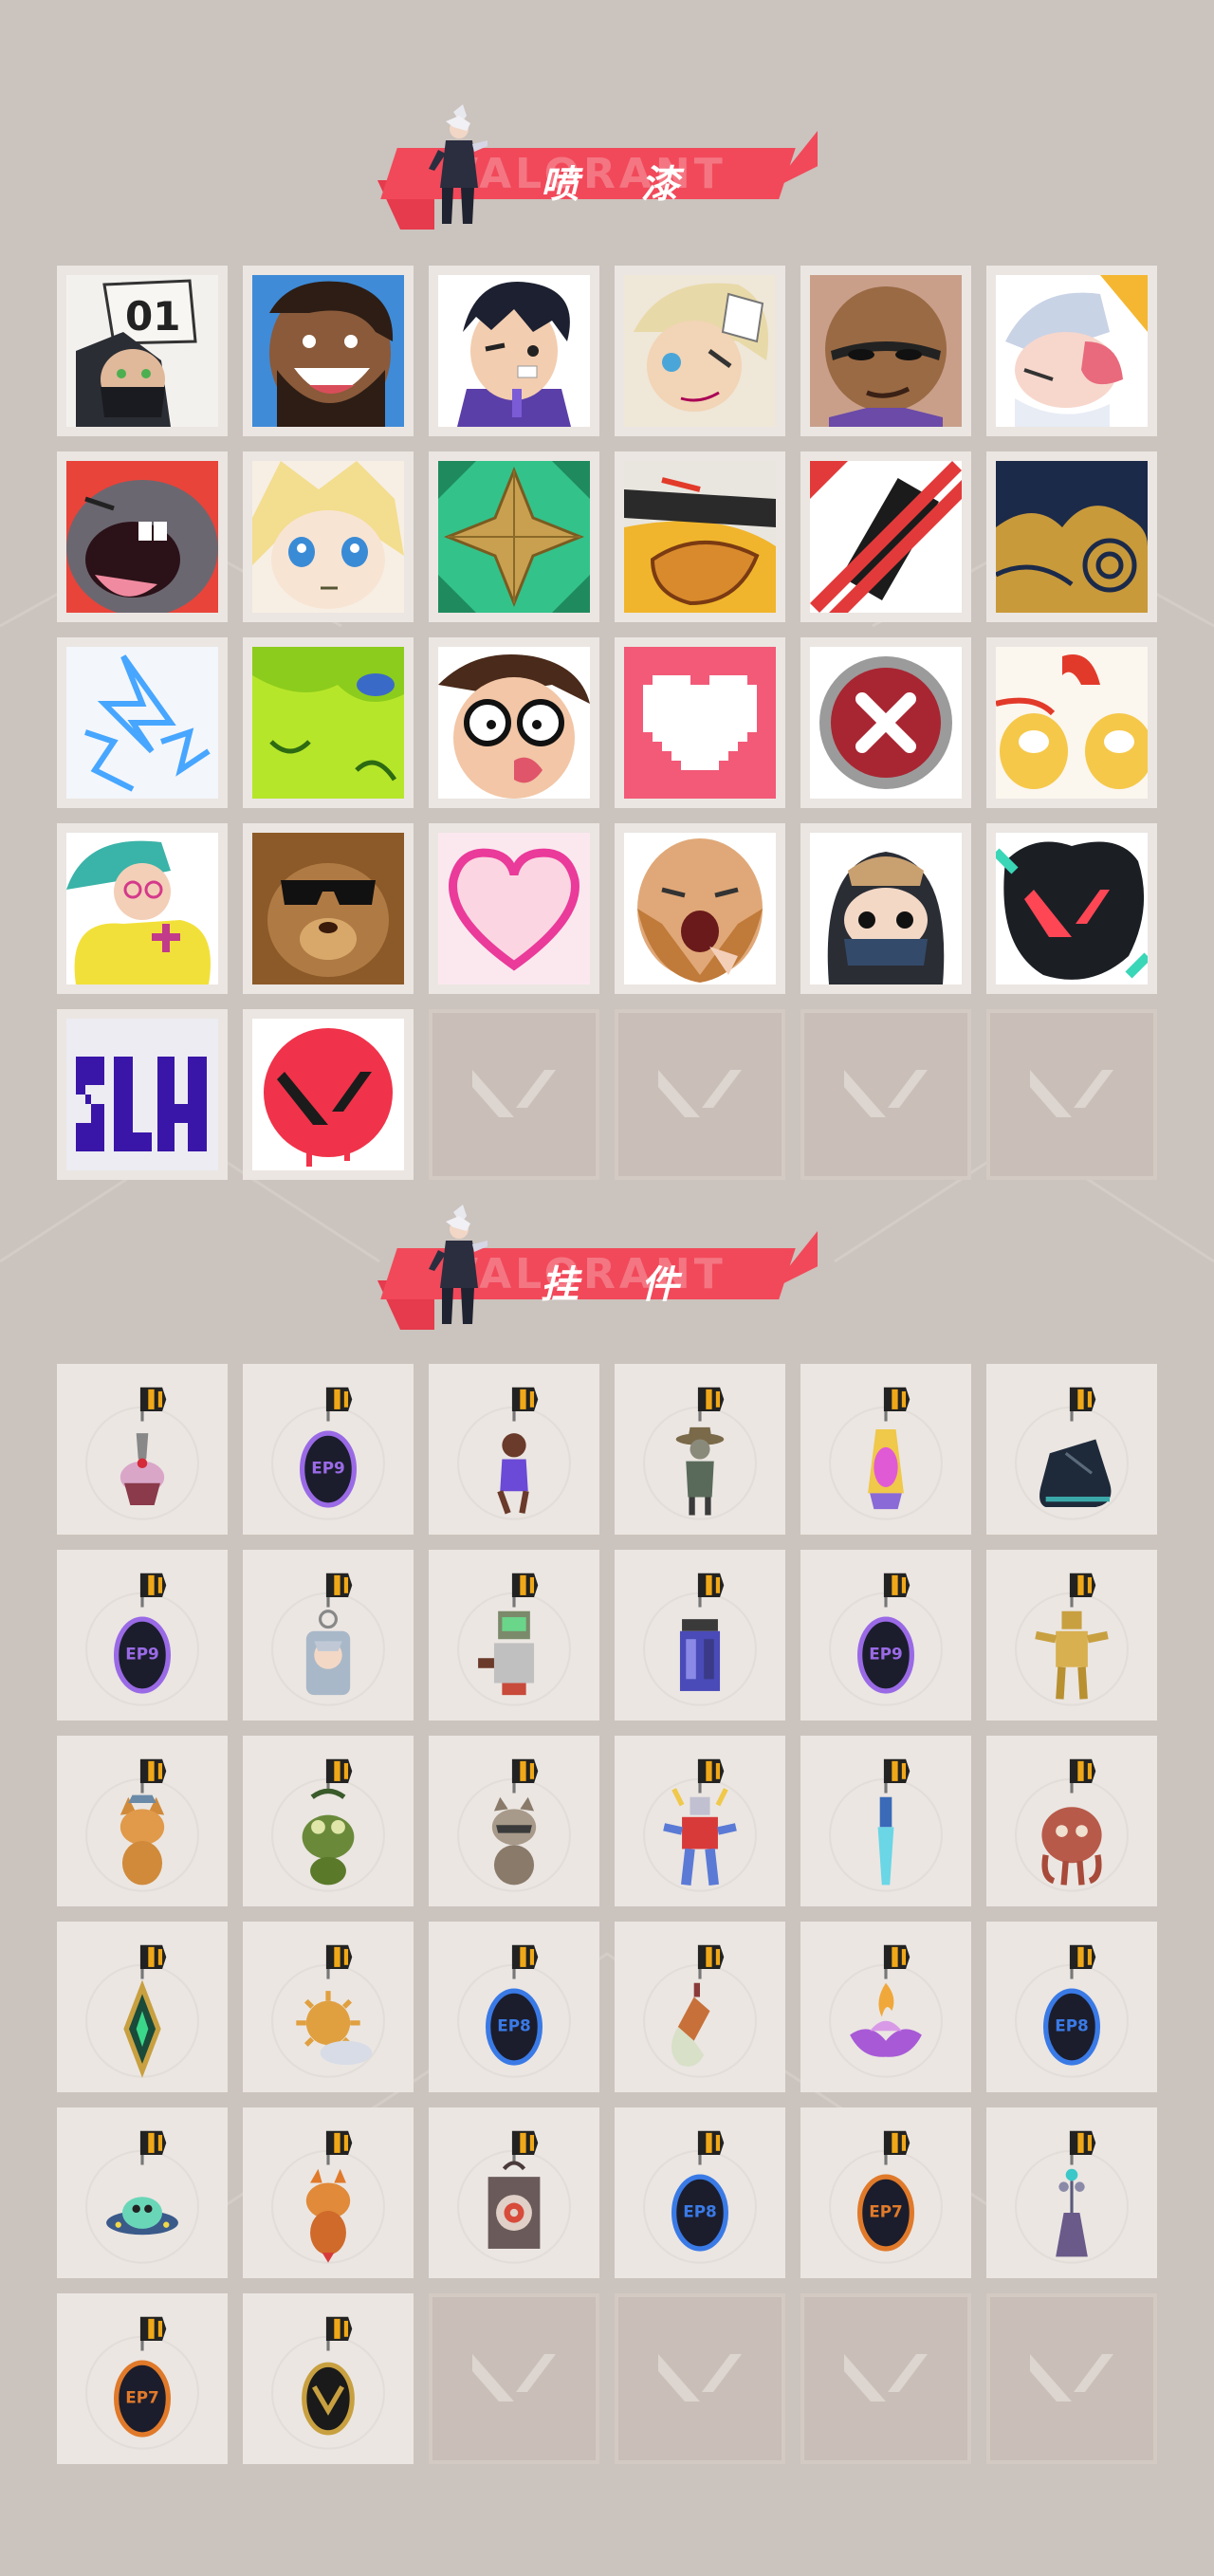  I want to click on cowboy-figure-charm-icon, so click(700, 1453).